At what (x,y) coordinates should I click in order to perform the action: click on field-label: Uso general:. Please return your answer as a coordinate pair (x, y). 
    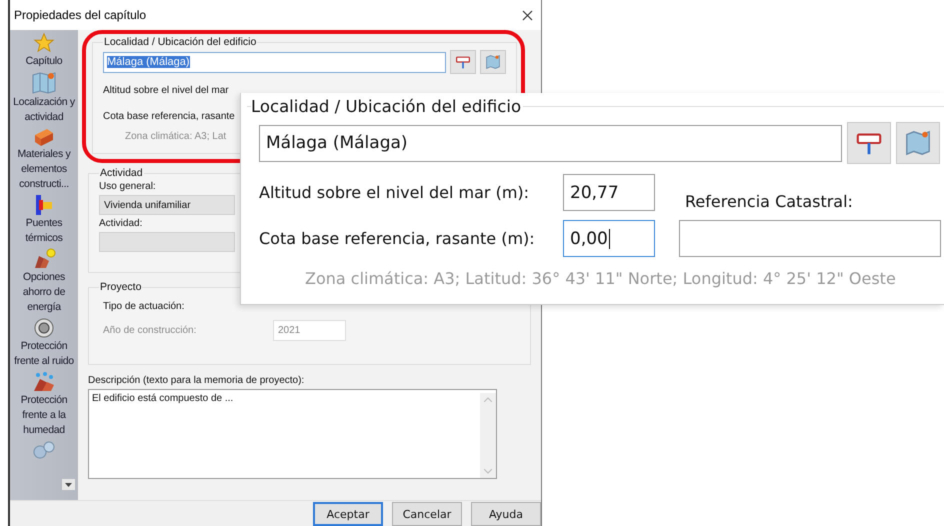
    Looking at the image, I should click on (127, 186).